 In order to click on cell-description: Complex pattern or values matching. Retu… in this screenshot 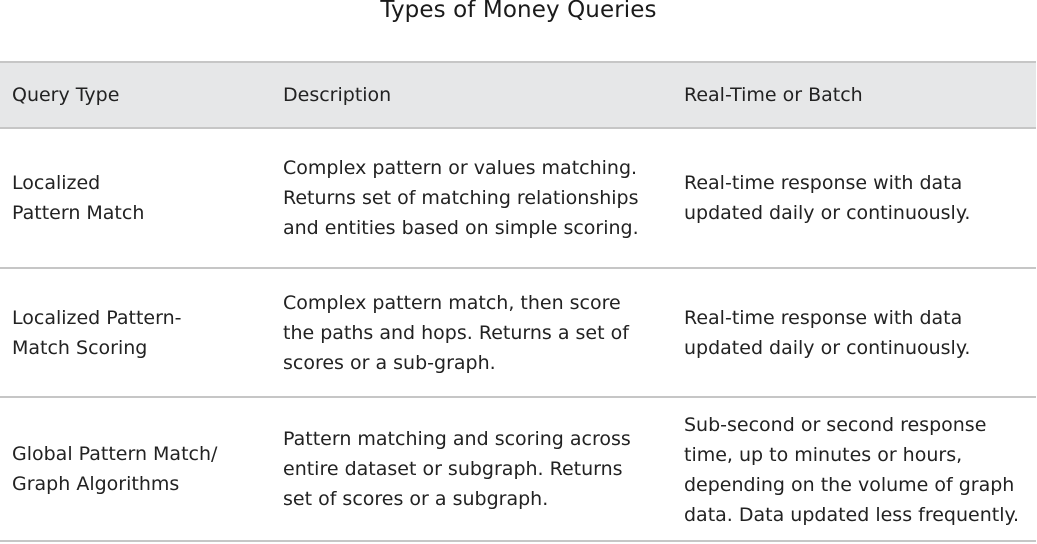, I will do `click(471, 198)`.